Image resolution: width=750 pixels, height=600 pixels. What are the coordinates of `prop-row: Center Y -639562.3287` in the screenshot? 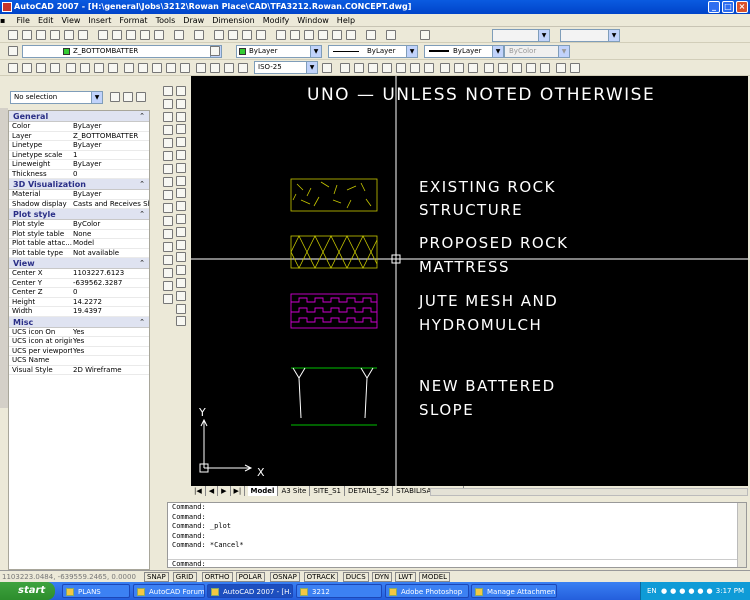 It's located at (79, 283).